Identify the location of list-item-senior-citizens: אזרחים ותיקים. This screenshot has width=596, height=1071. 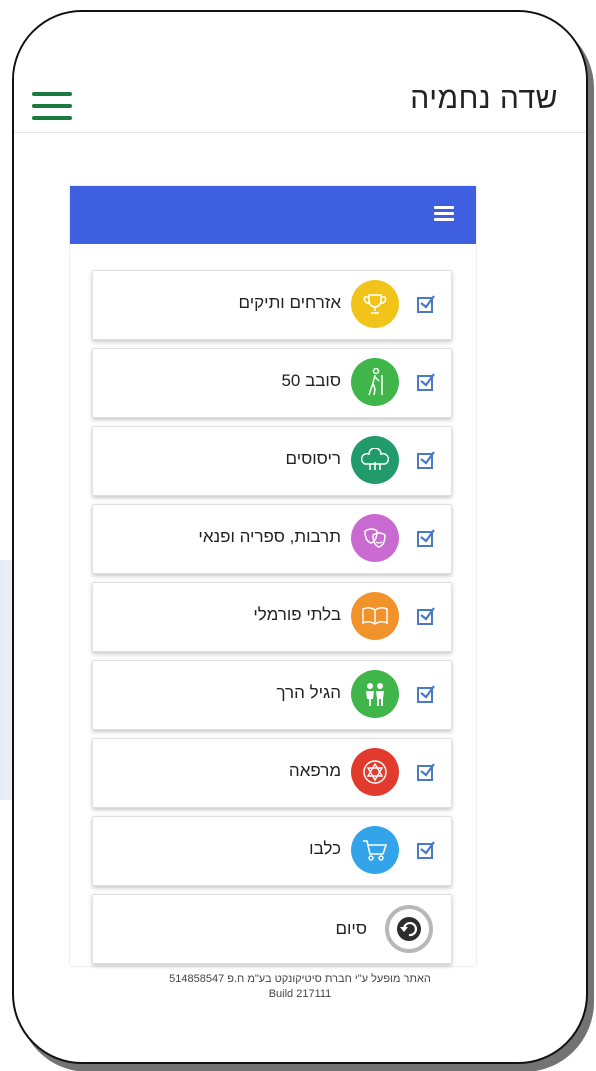
(272, 305).